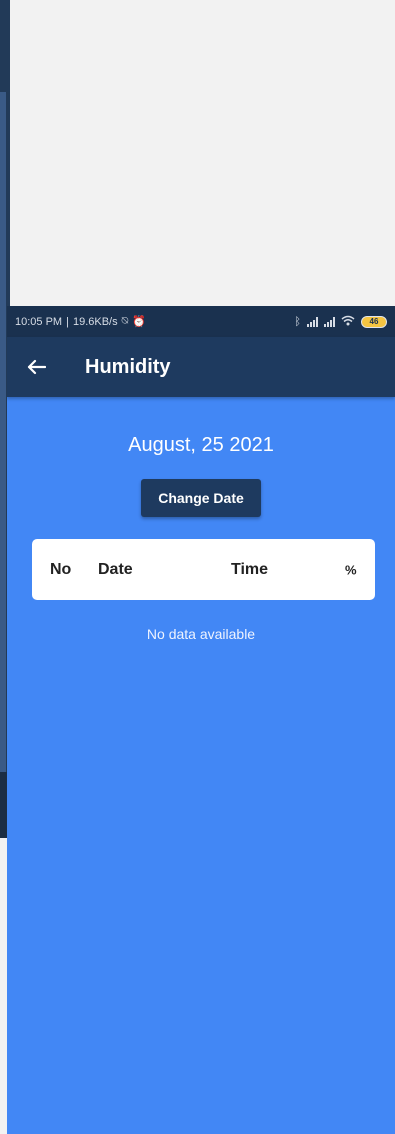 Image resolution: width=395 pixels, height=1134 pixels. I want to click on column-header-no: No, so click(61, 569).